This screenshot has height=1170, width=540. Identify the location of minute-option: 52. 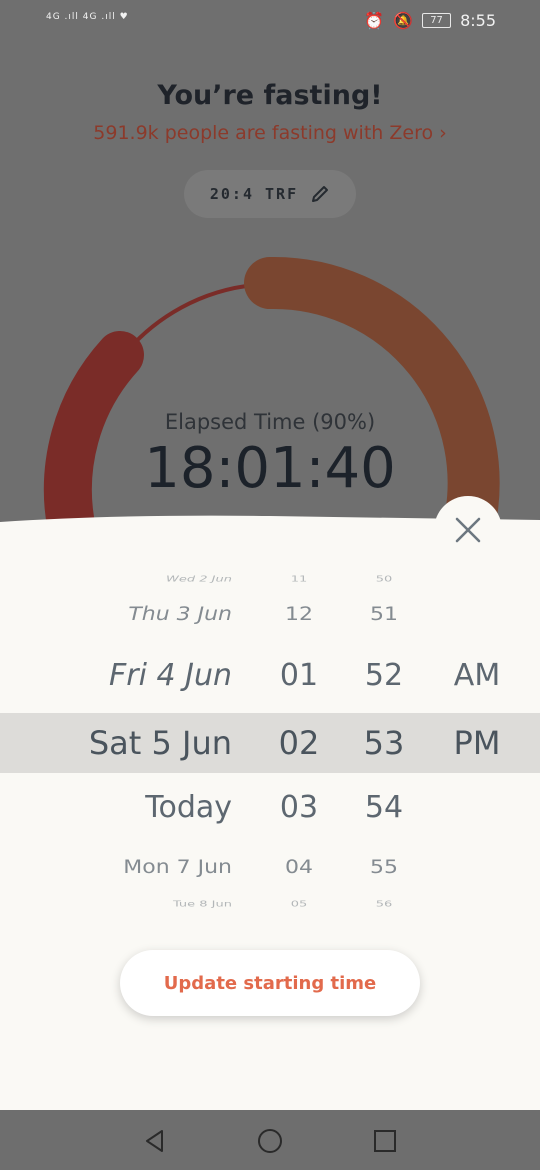
(384, 675).